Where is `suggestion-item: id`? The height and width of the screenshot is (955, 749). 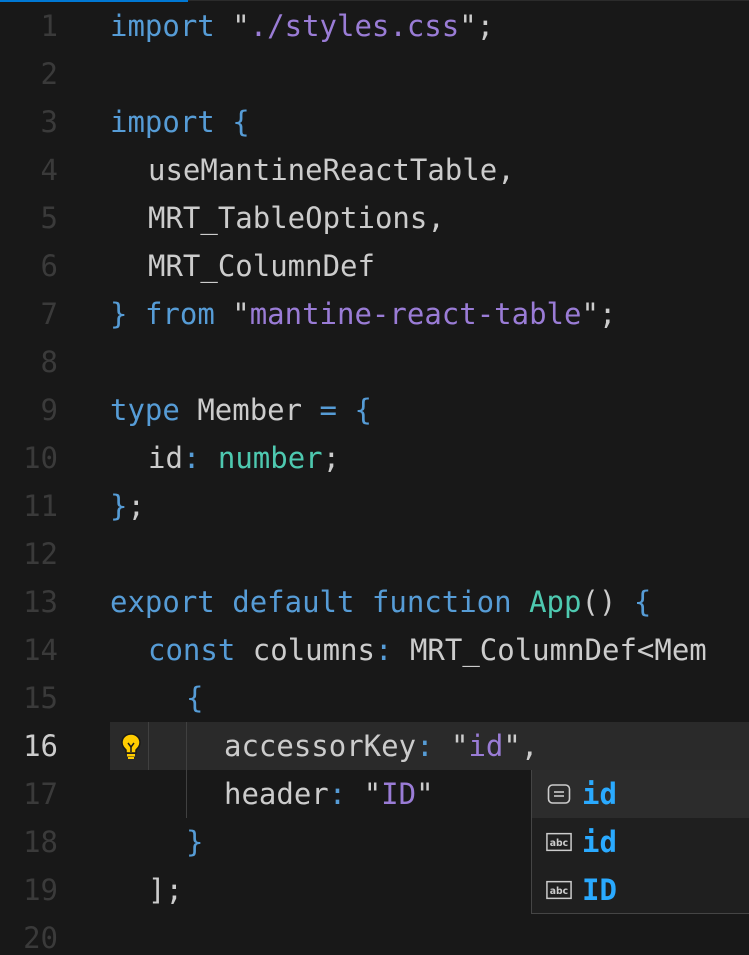 suggestion-item: id is located at coordinates (640, 794).